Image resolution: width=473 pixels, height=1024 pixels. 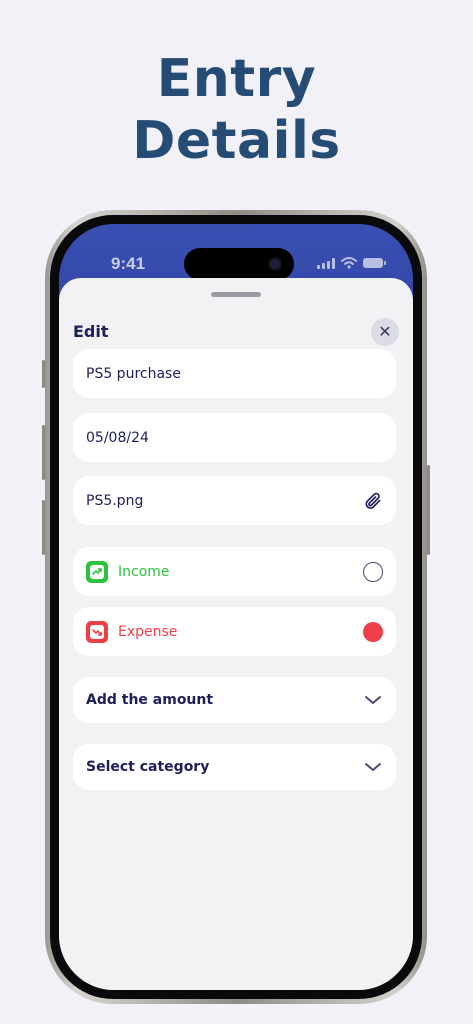 What do you see at coordinates (373, 631) in the screenshot?
I see `expense-radio` at bounding box center [373, 631].